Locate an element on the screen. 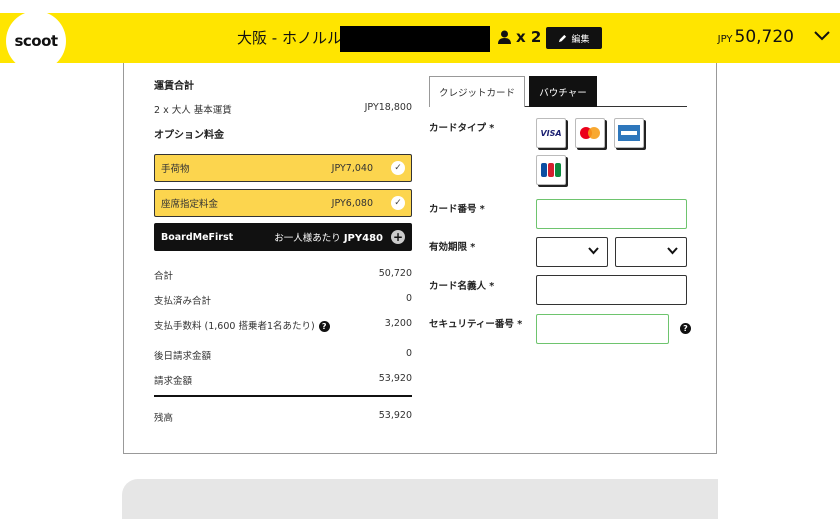 This screenshot has height=519, width=840. card-type-label: カードタイプ * is located at coordinates (462, 128).